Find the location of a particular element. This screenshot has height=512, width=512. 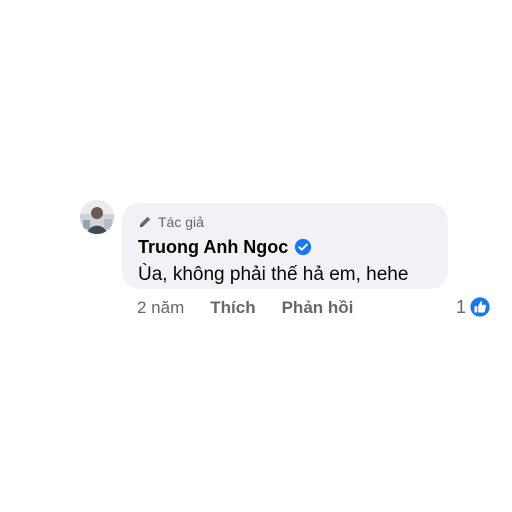

reply-button: Phản hồi is located at coordinates (318, 308).